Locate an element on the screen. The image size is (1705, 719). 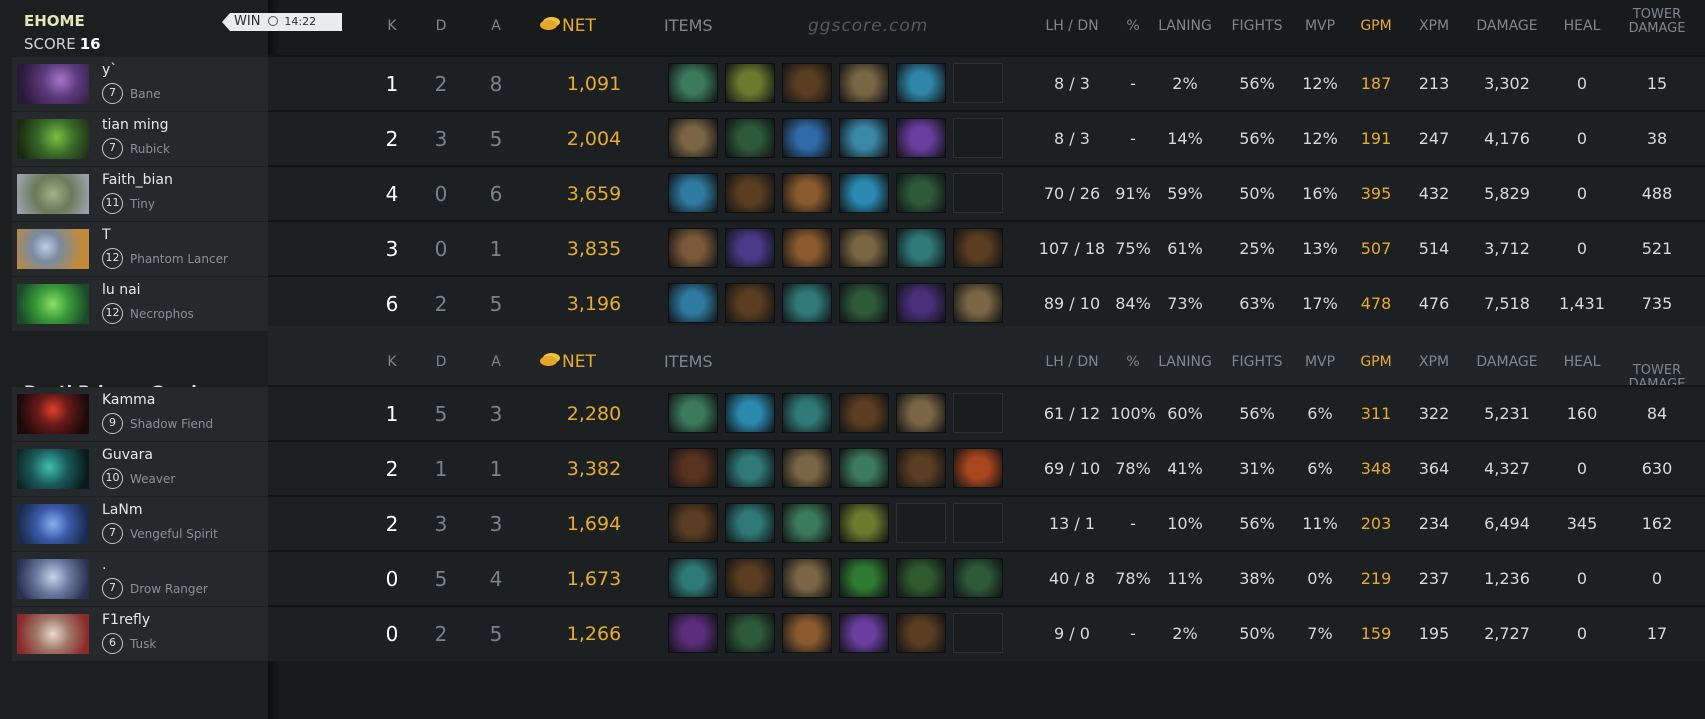
player-card: Faith_bian 11 Tiny is located at coordinates (140, 194).